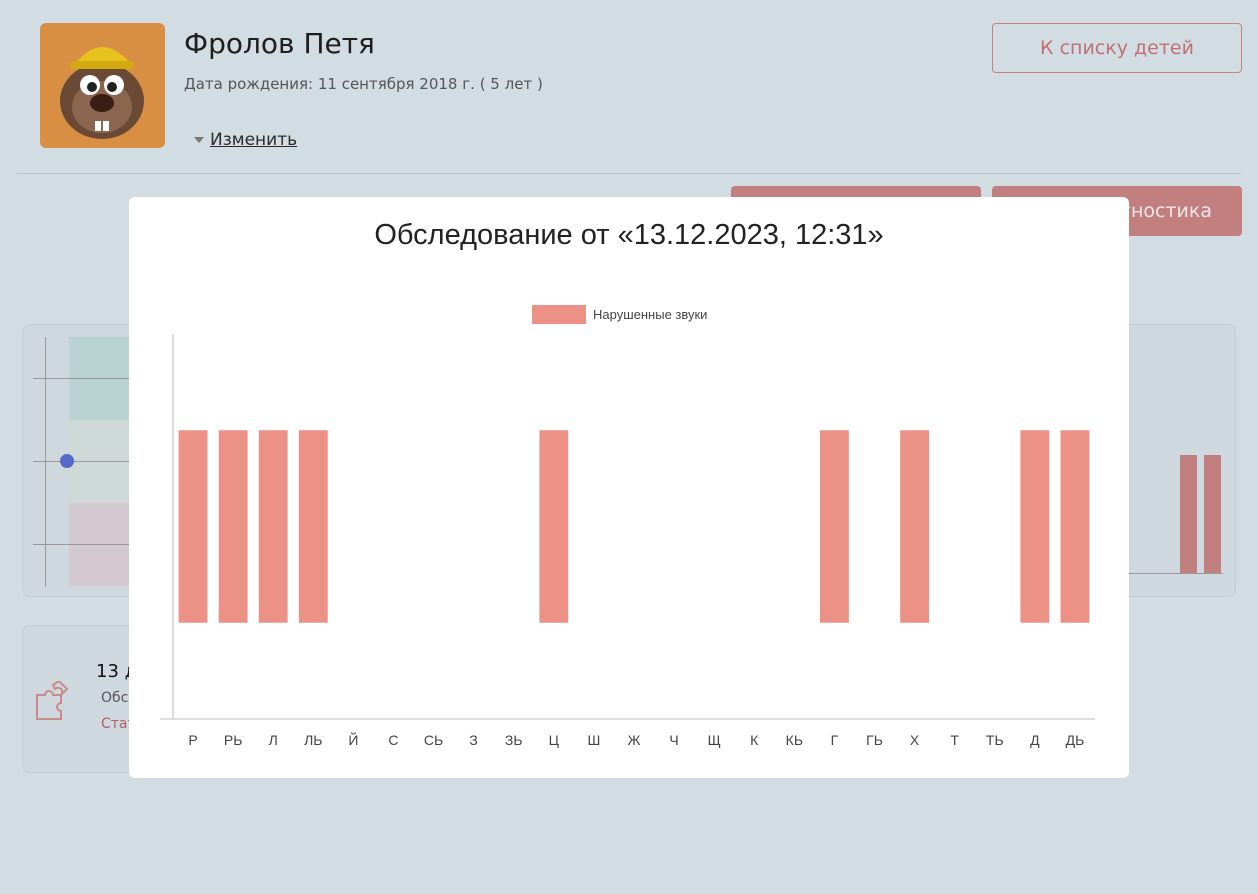 The height and width of the screenshot is (894, 1258). What do you see at coordinates (192, 740) in the screenshot?
I see `x-tick-label: Р` at bounding box center [192, 740].